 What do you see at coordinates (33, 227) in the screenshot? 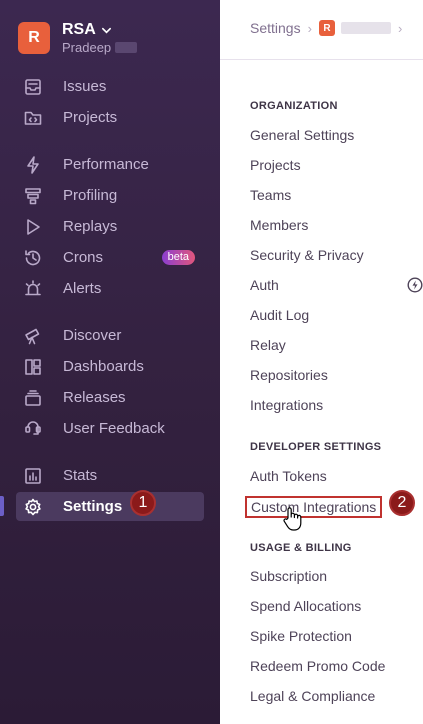
I see `play-icon` at bounding box center [33, 227].